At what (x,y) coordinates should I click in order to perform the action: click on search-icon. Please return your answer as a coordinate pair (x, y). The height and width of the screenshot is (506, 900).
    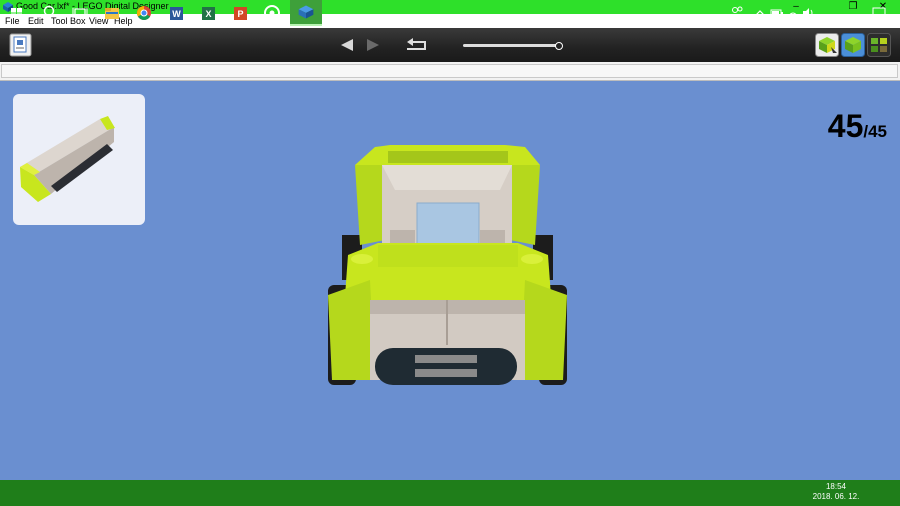
    Looking at the image, I should click on (48, 13).